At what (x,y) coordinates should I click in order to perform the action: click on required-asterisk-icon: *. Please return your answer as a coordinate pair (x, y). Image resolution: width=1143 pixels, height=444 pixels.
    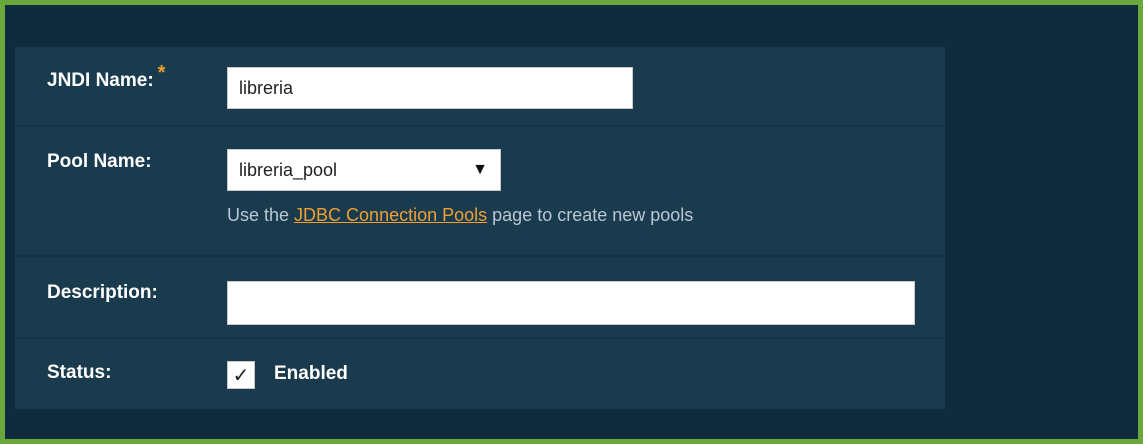
    Looking at the image, I should click on (161, 73).